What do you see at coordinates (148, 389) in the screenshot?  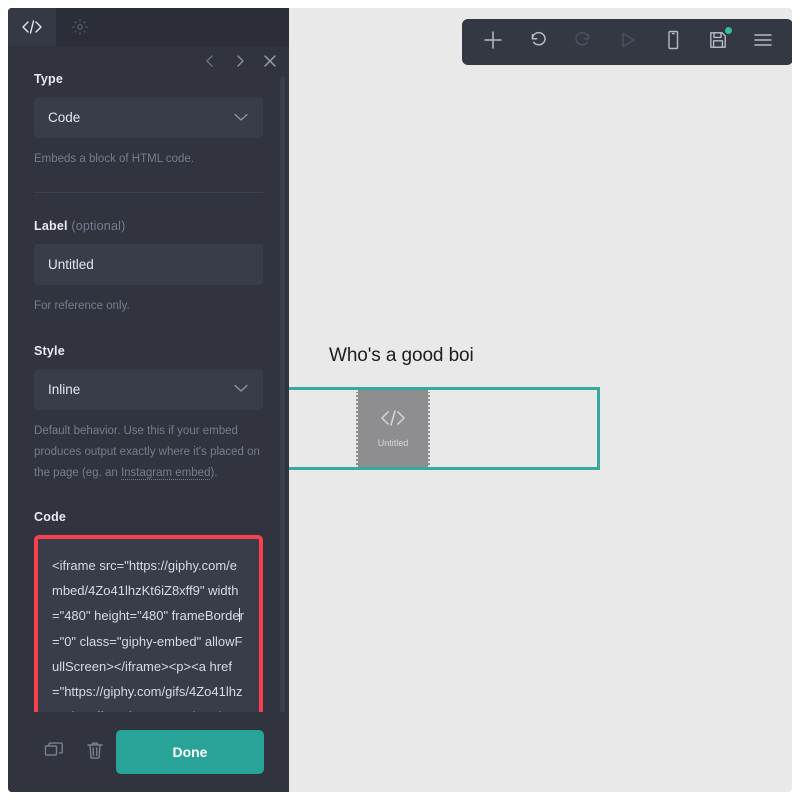 I see `style-select: Inline` at bounding box center [148, 389].